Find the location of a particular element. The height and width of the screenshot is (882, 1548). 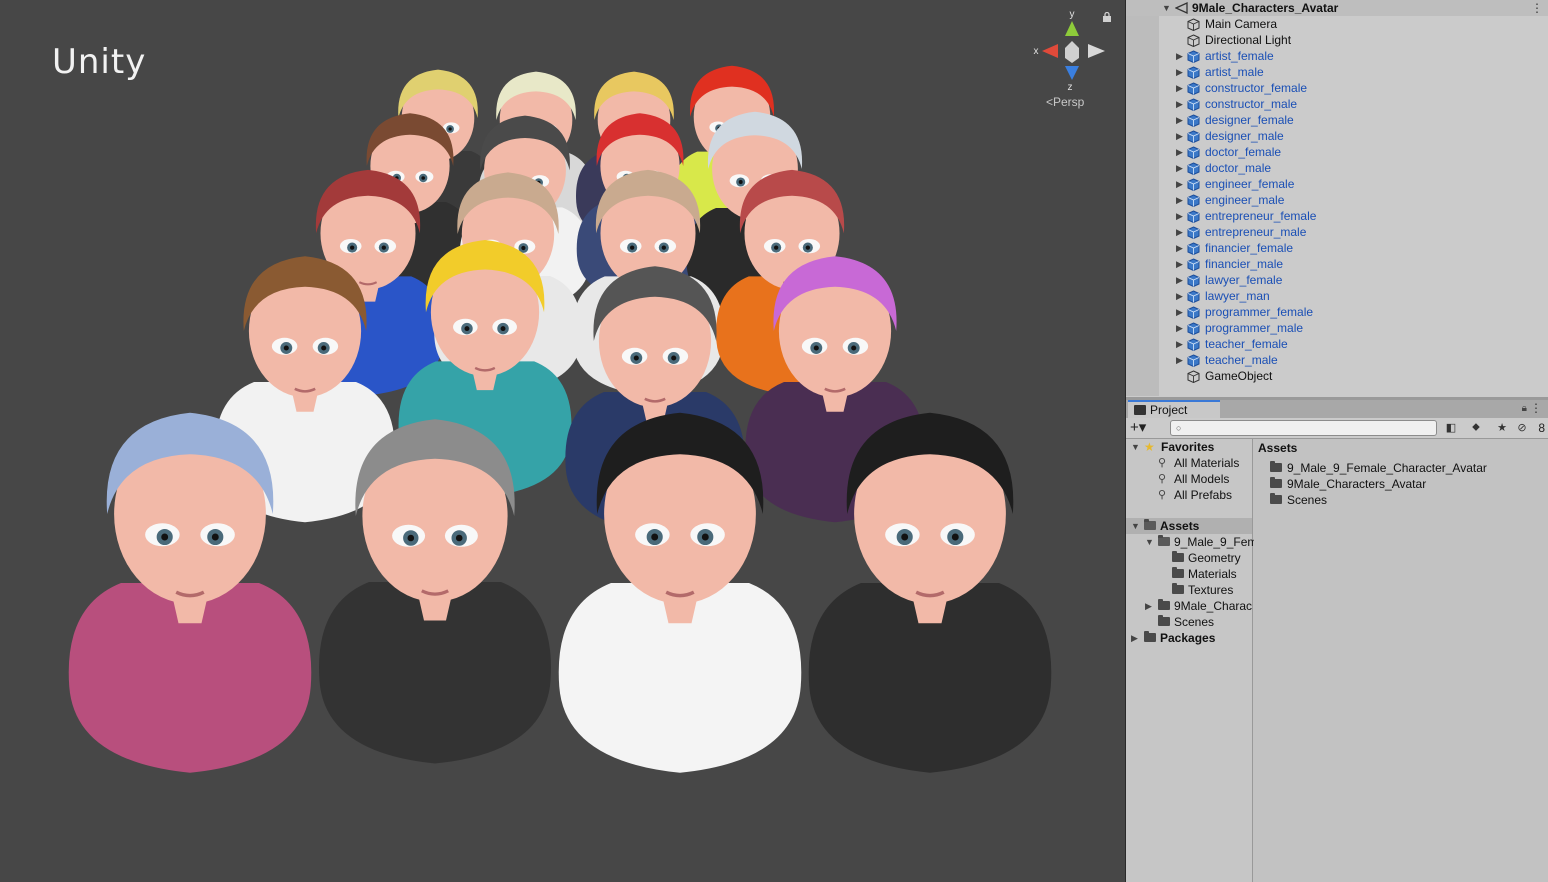

hierarchy-item: ▶ designer_male is located at coordinates (1337, 136).